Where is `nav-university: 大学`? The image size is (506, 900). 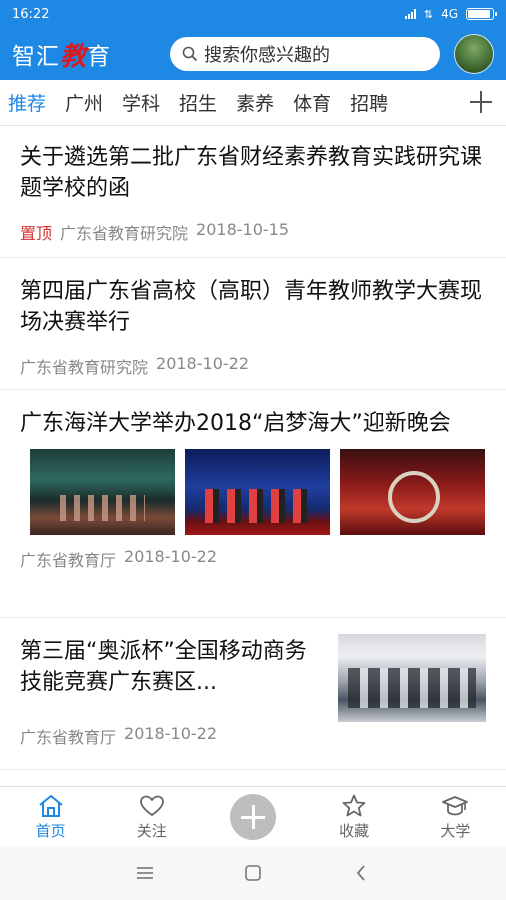 nav-university: 大学 is located at coordinates (455, 817).